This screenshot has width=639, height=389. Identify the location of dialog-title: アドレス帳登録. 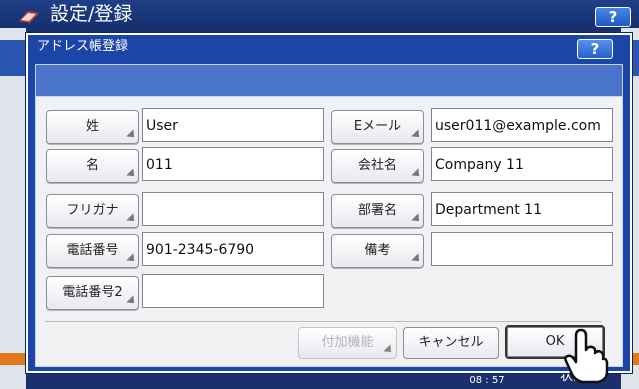
(83, 46).